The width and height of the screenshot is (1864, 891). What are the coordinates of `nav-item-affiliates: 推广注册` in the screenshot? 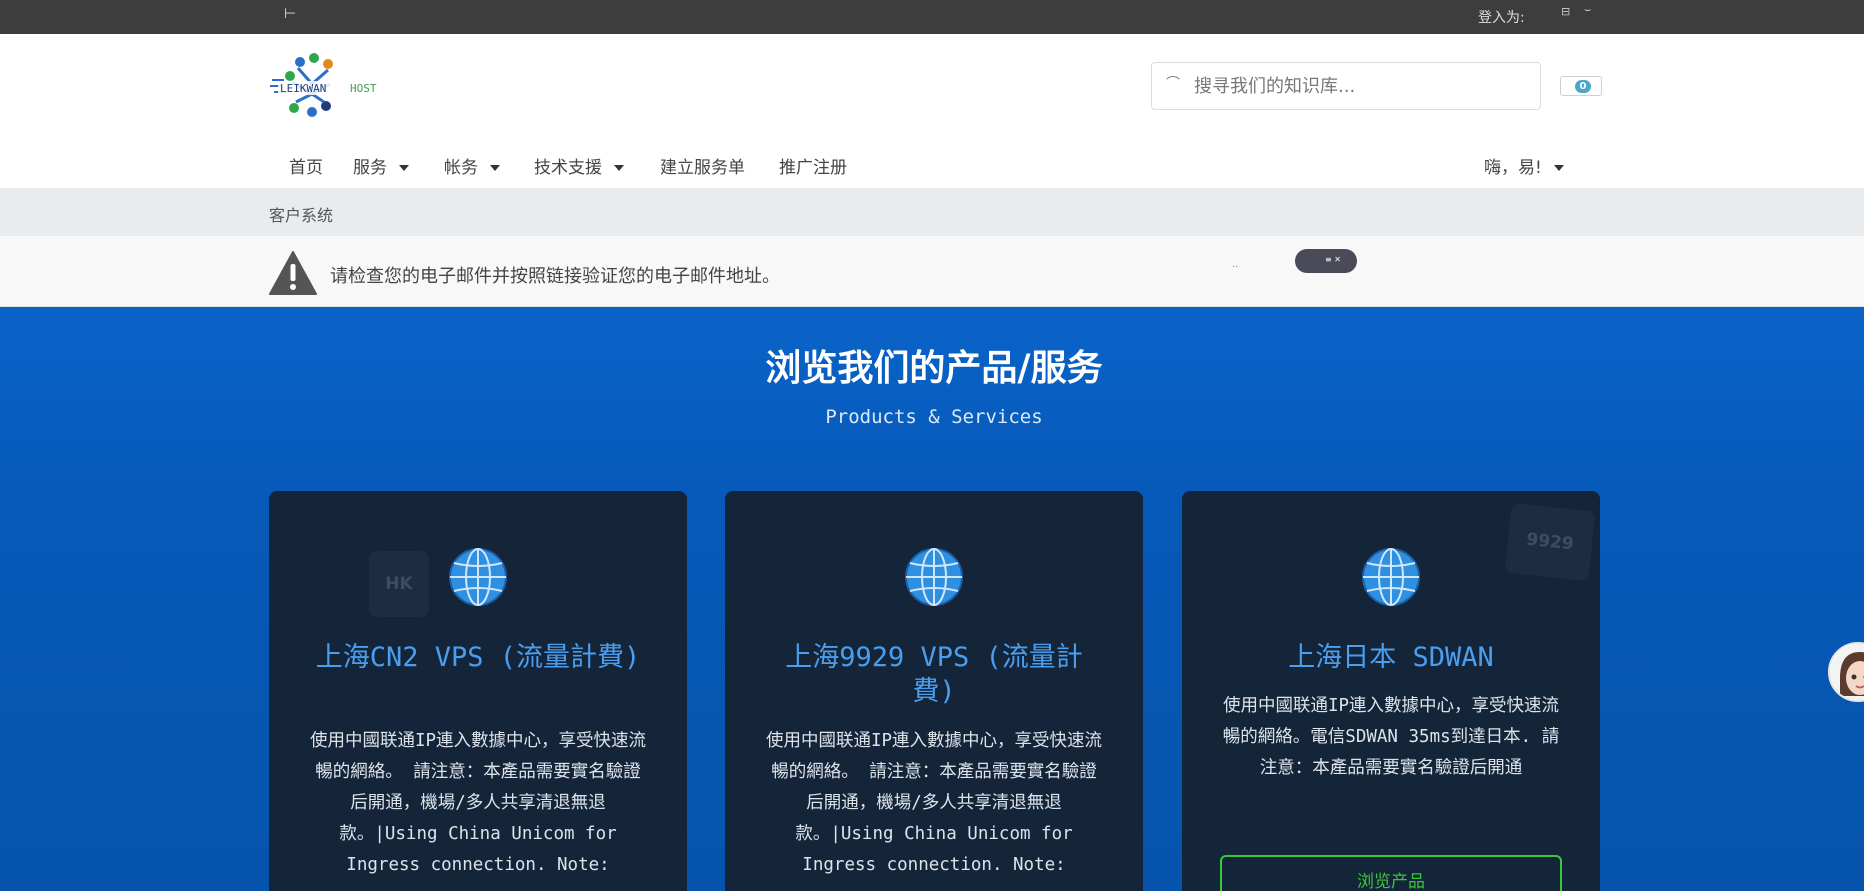 It's located at (813, 165).